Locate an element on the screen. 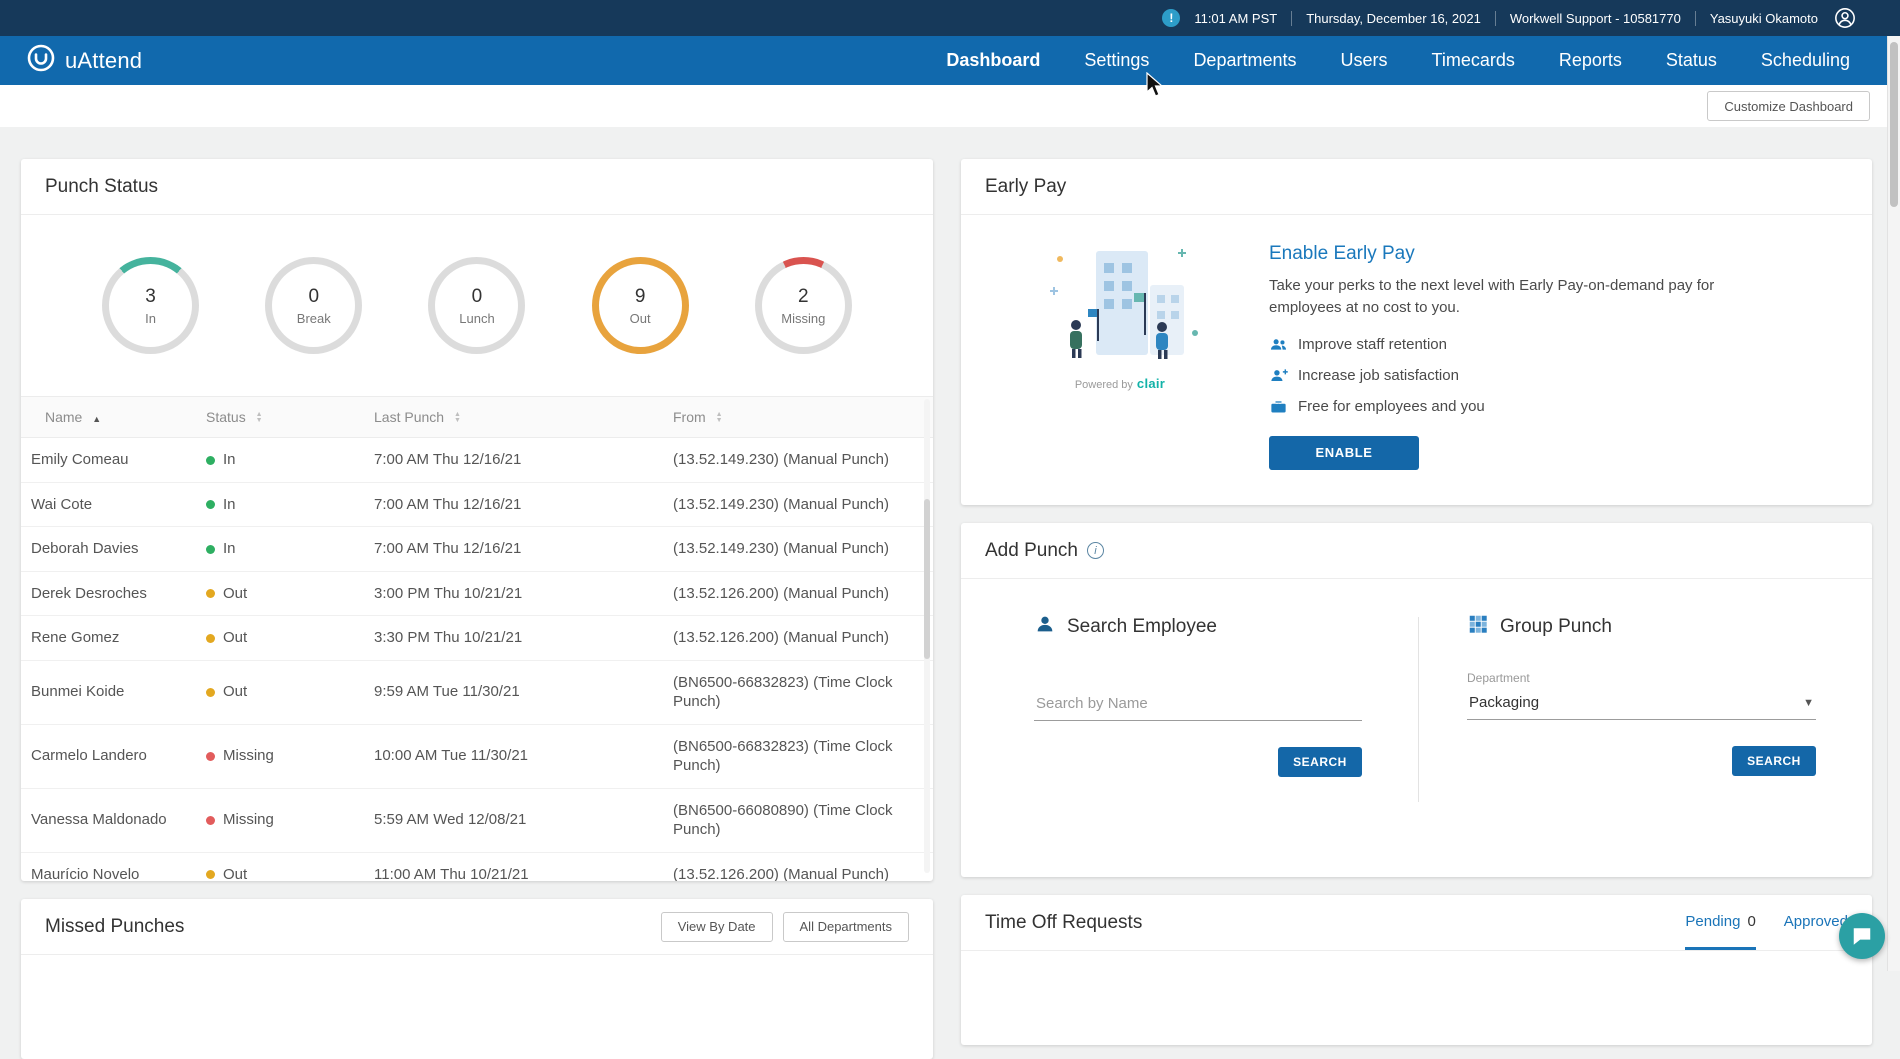 Image resolution: width=1900 pixels, height=1059 pixels. department-select: Packaging ▼ is located at coordinates (1641, 702).